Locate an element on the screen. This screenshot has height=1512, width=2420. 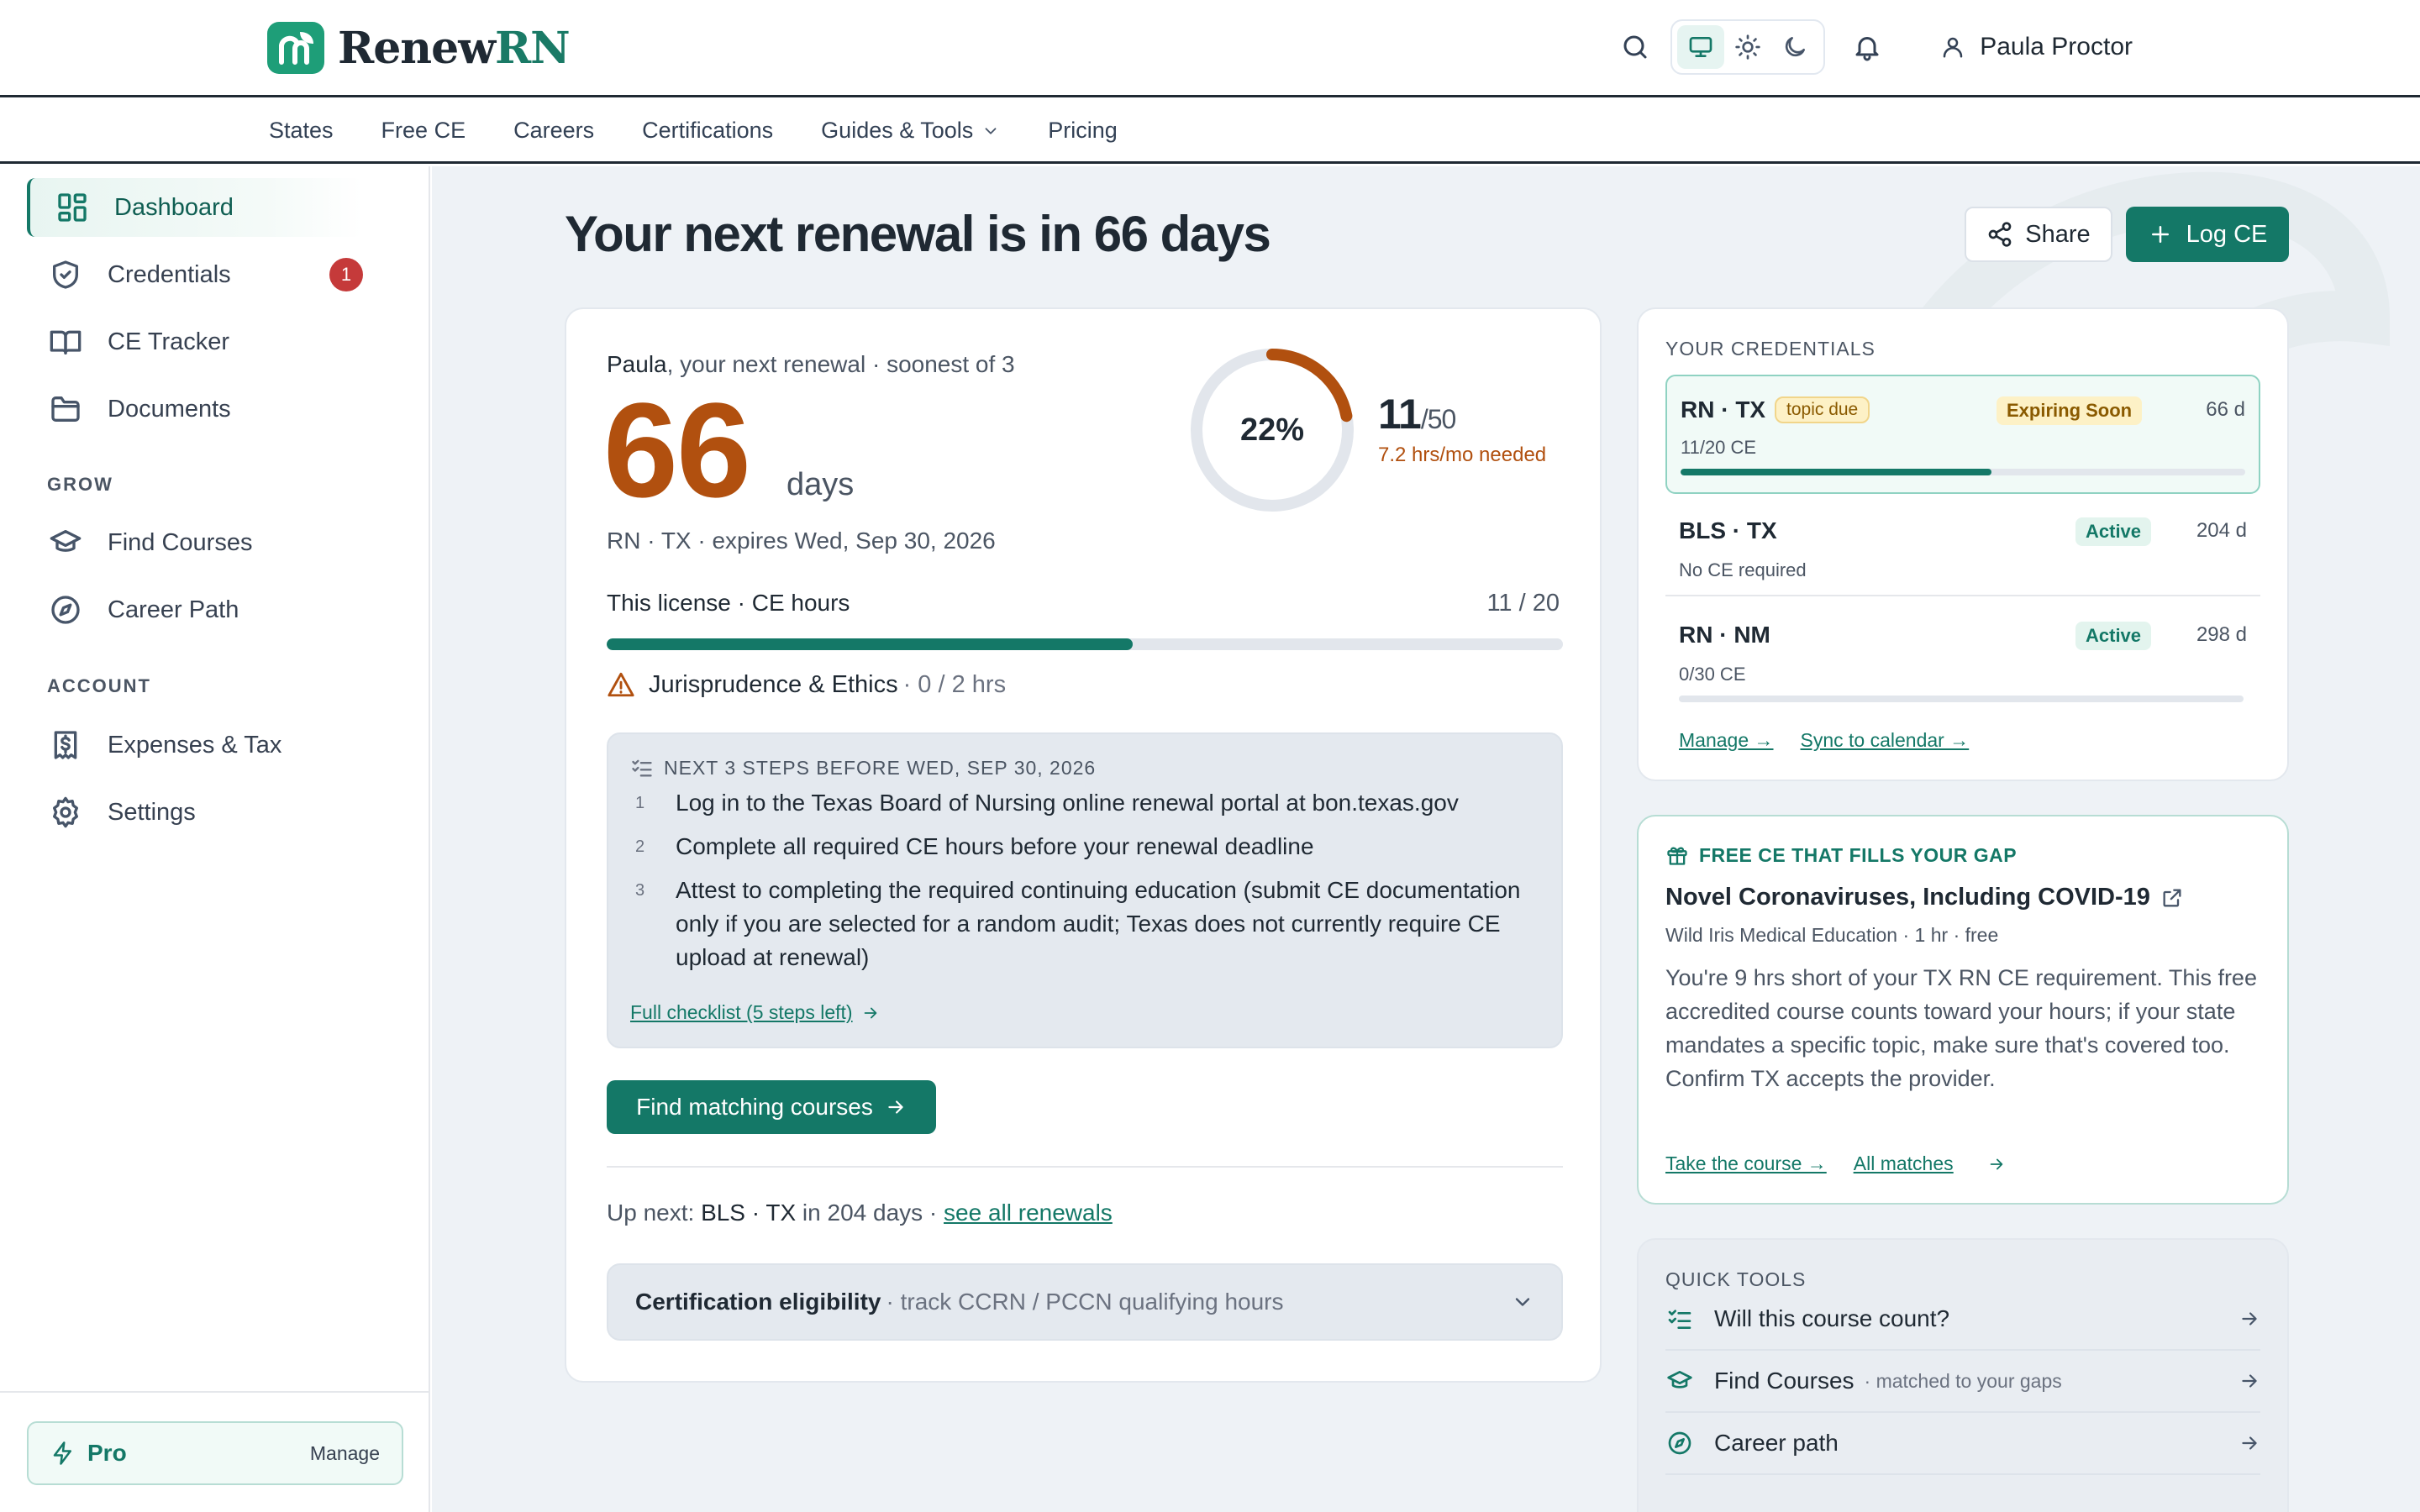
folder-icon is located at coordinates (65, 409).